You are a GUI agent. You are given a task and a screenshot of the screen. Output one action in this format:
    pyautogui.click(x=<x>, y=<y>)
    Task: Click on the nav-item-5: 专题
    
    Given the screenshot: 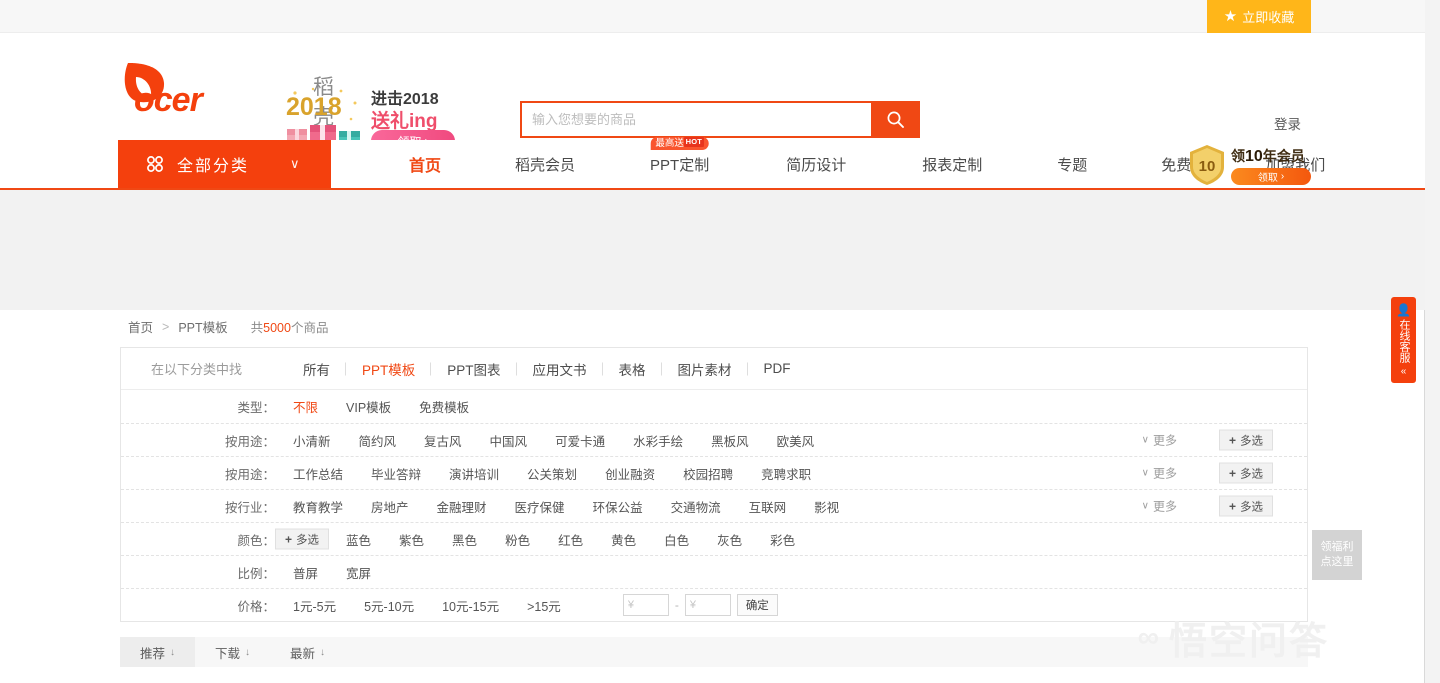 What is the action you would take?
    pyautogui.click(x=1072, y=164)
    